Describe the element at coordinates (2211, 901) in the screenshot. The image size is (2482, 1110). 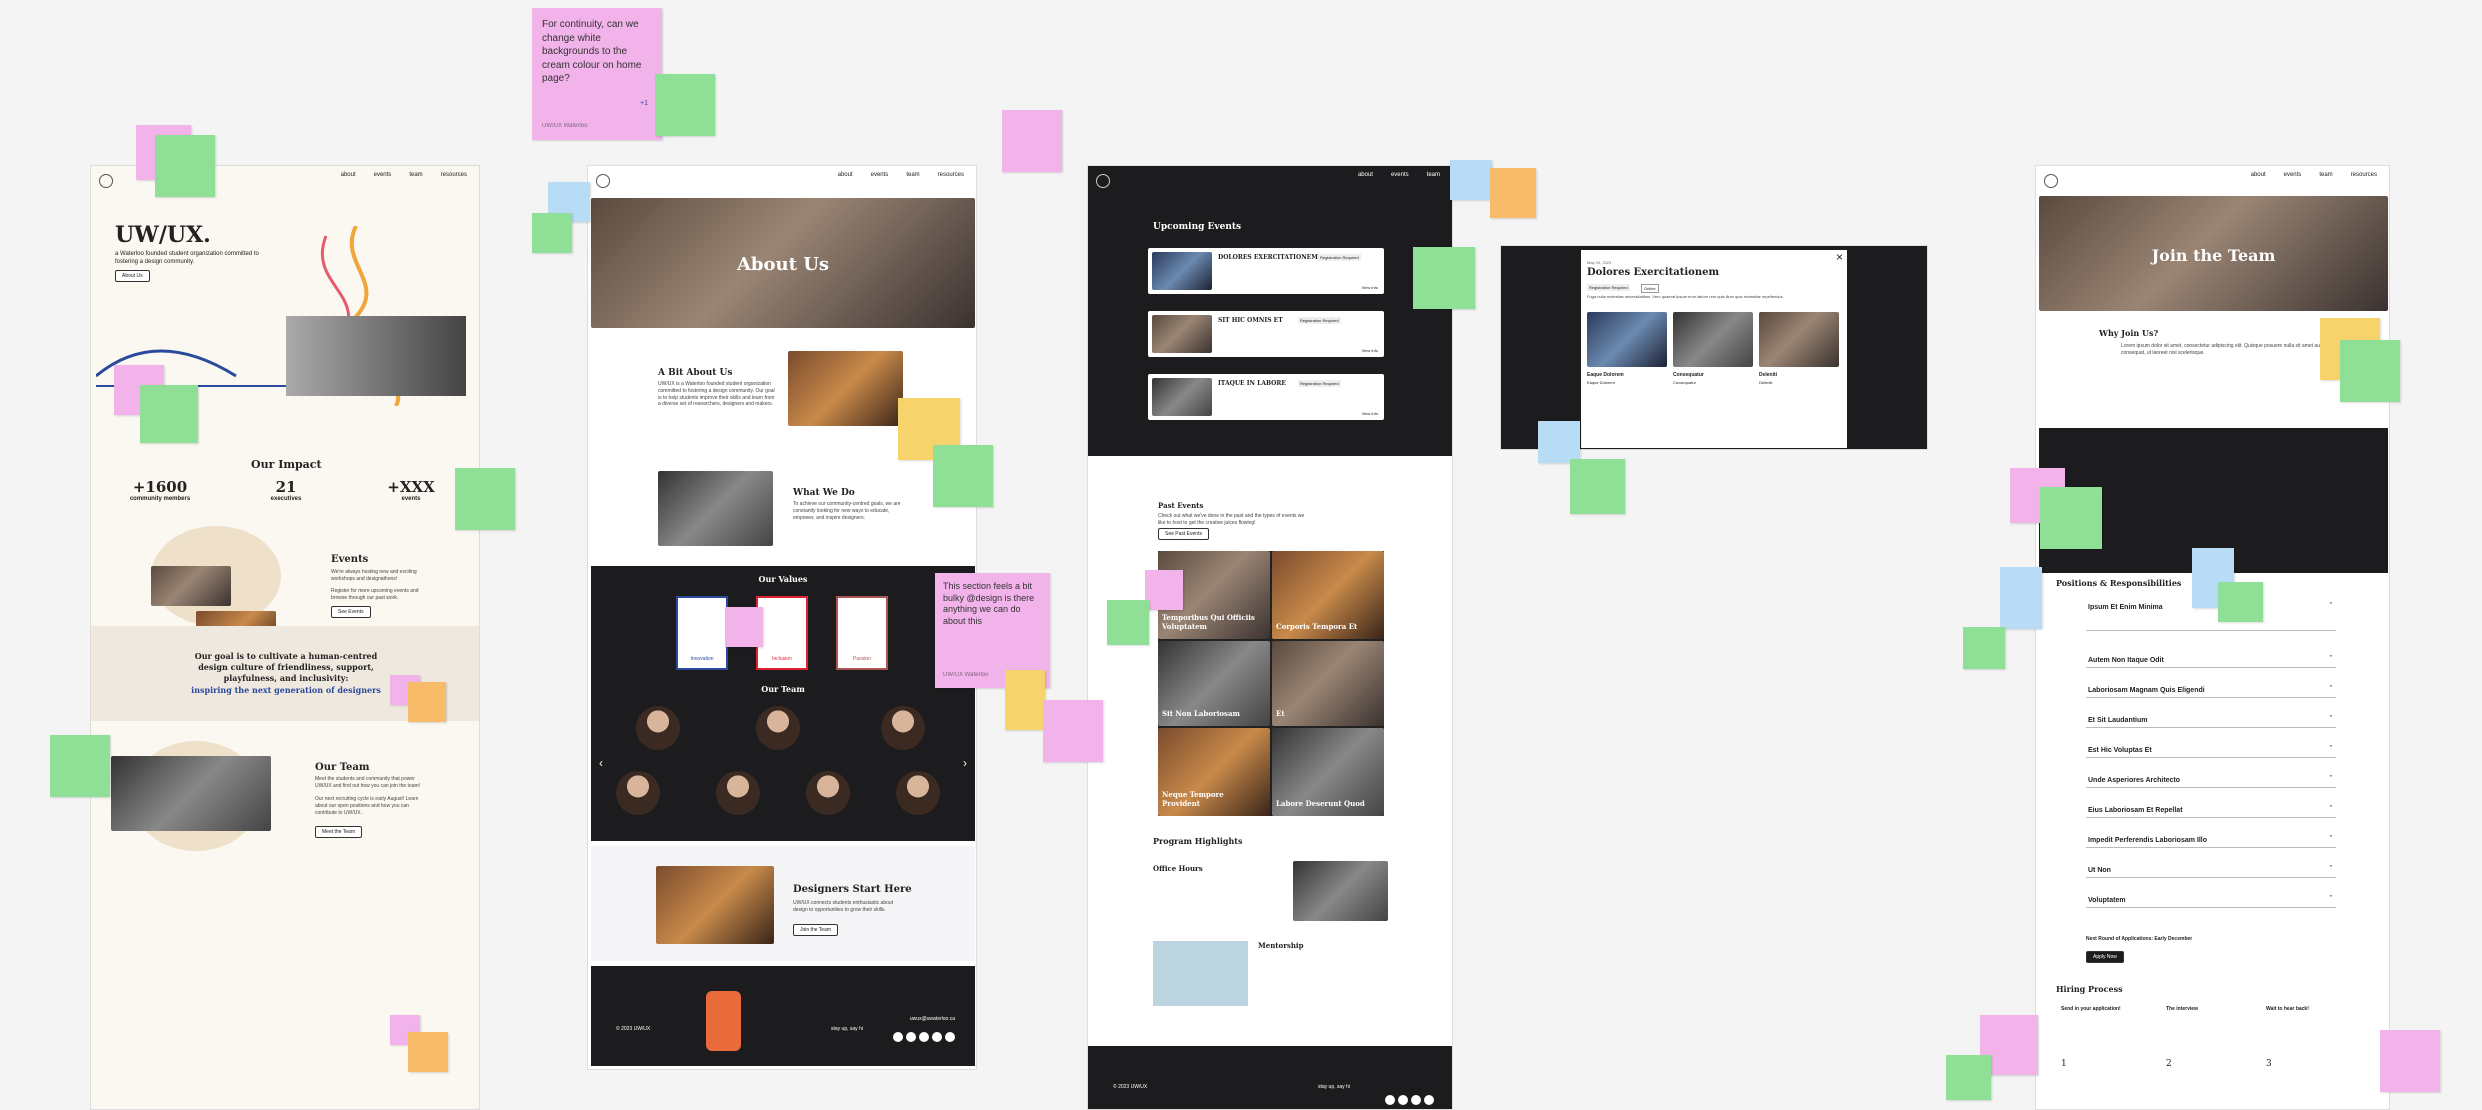
I see `accordion-row: Voluptatem ˇ` at that location.